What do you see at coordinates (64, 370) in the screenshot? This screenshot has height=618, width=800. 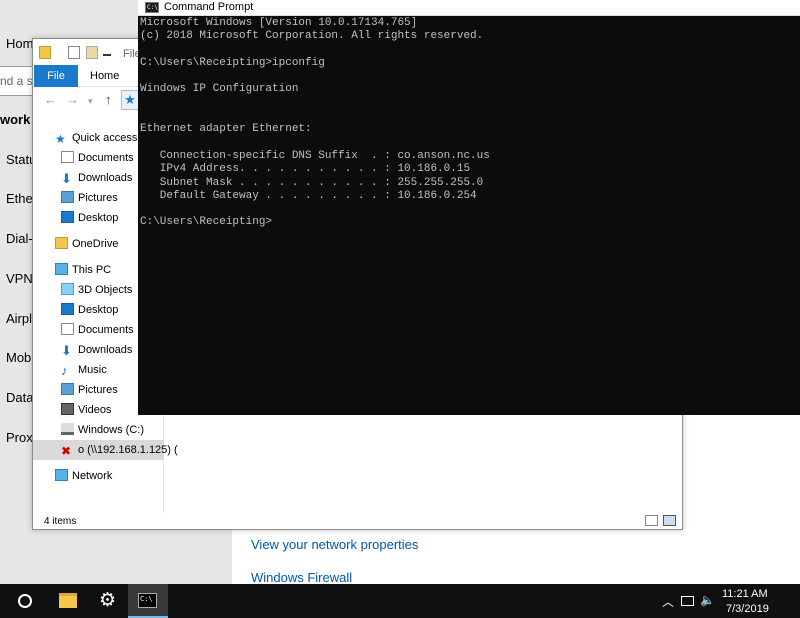 I see `music-note-icon: ♪` at bounding box center [64, 370].